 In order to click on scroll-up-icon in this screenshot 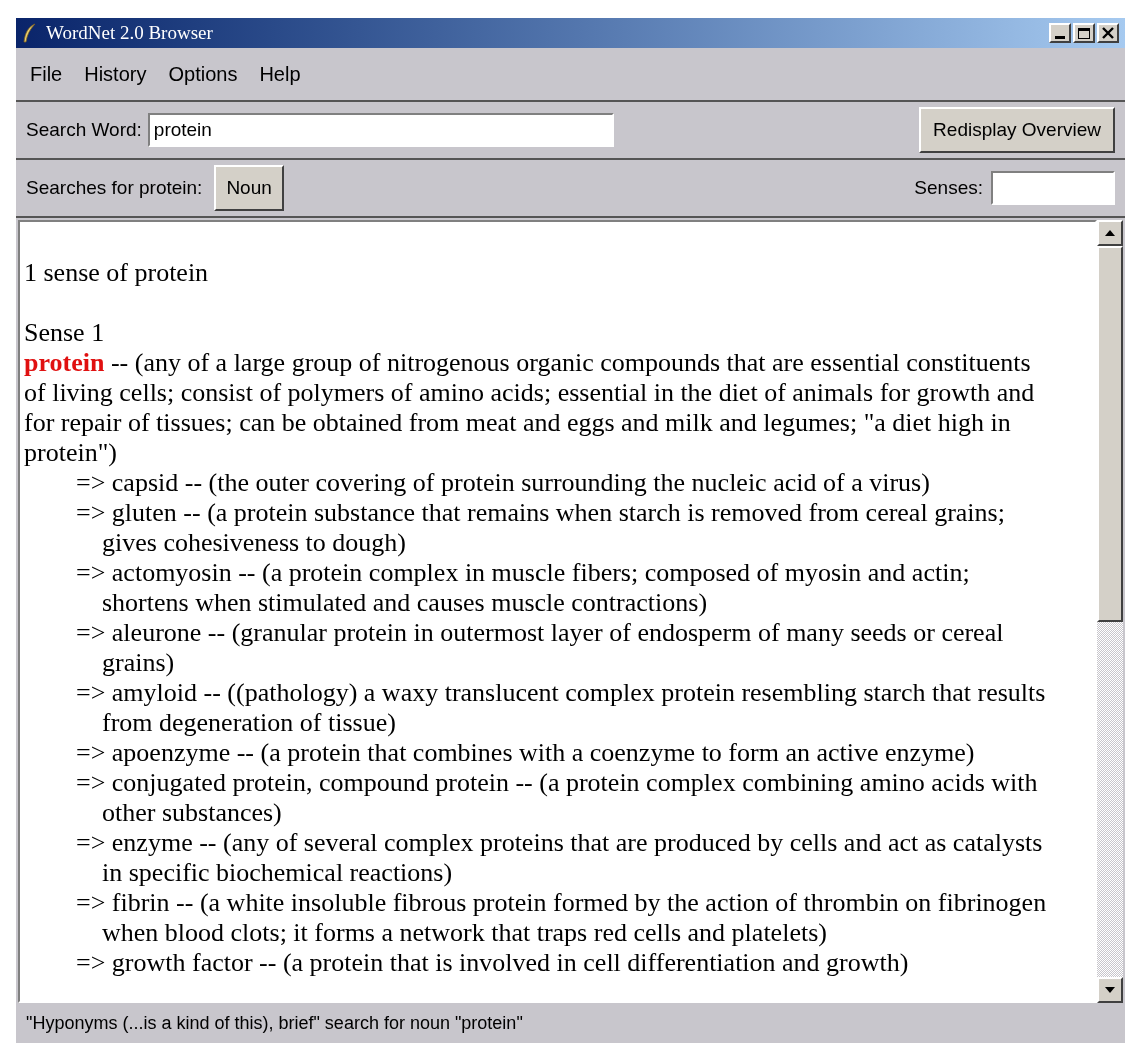, I will do `click(1110, 233)`.